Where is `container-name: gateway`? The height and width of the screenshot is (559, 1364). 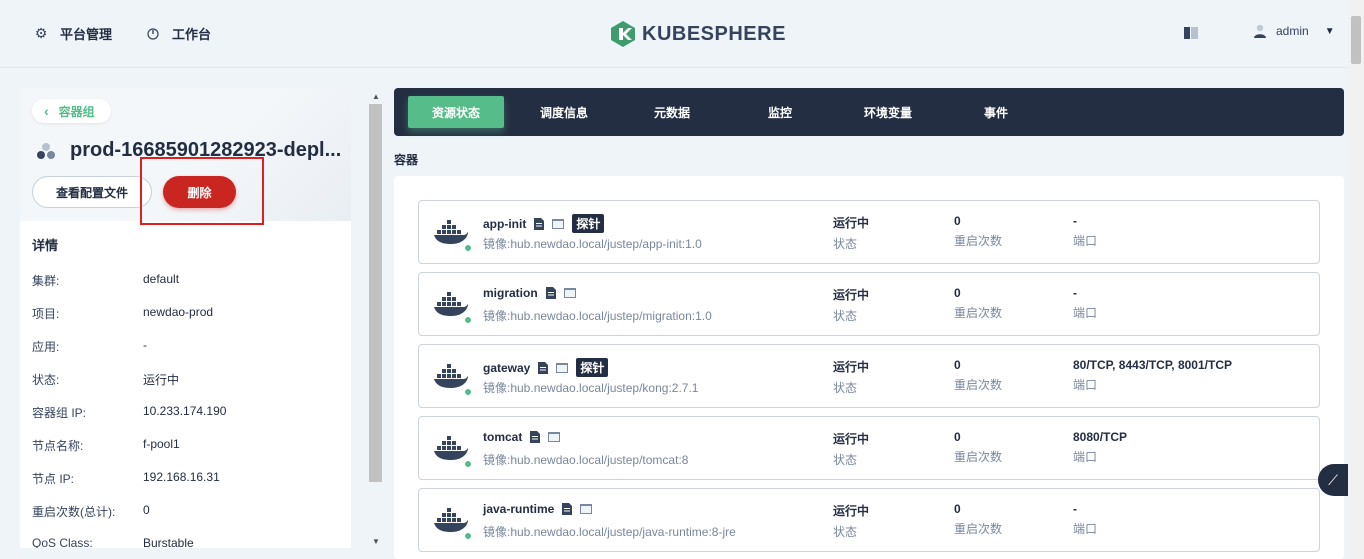
container-name: gateway is located at coordinates (507, 367).